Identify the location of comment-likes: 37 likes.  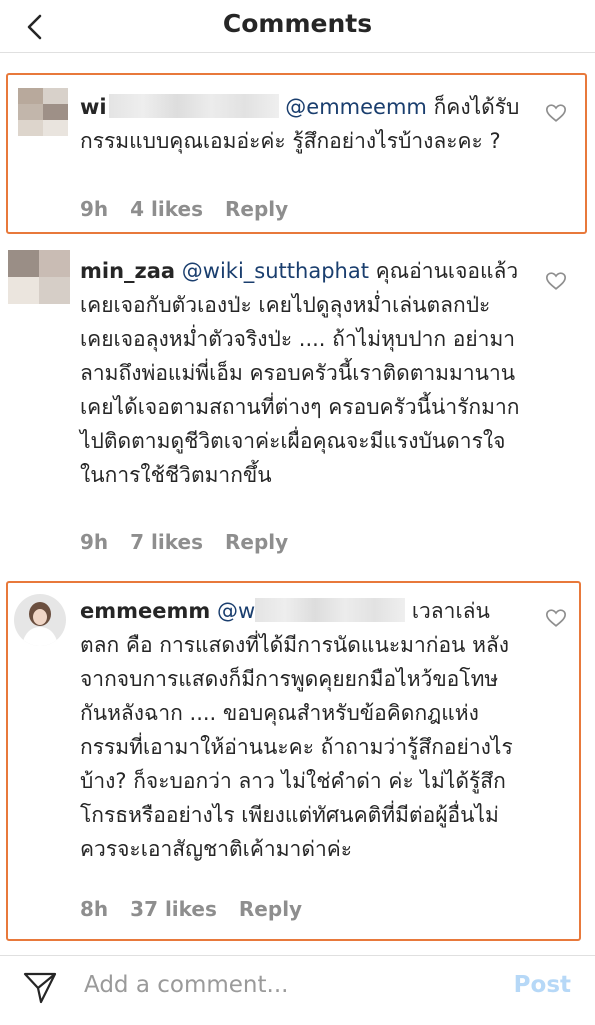
(173, 909).